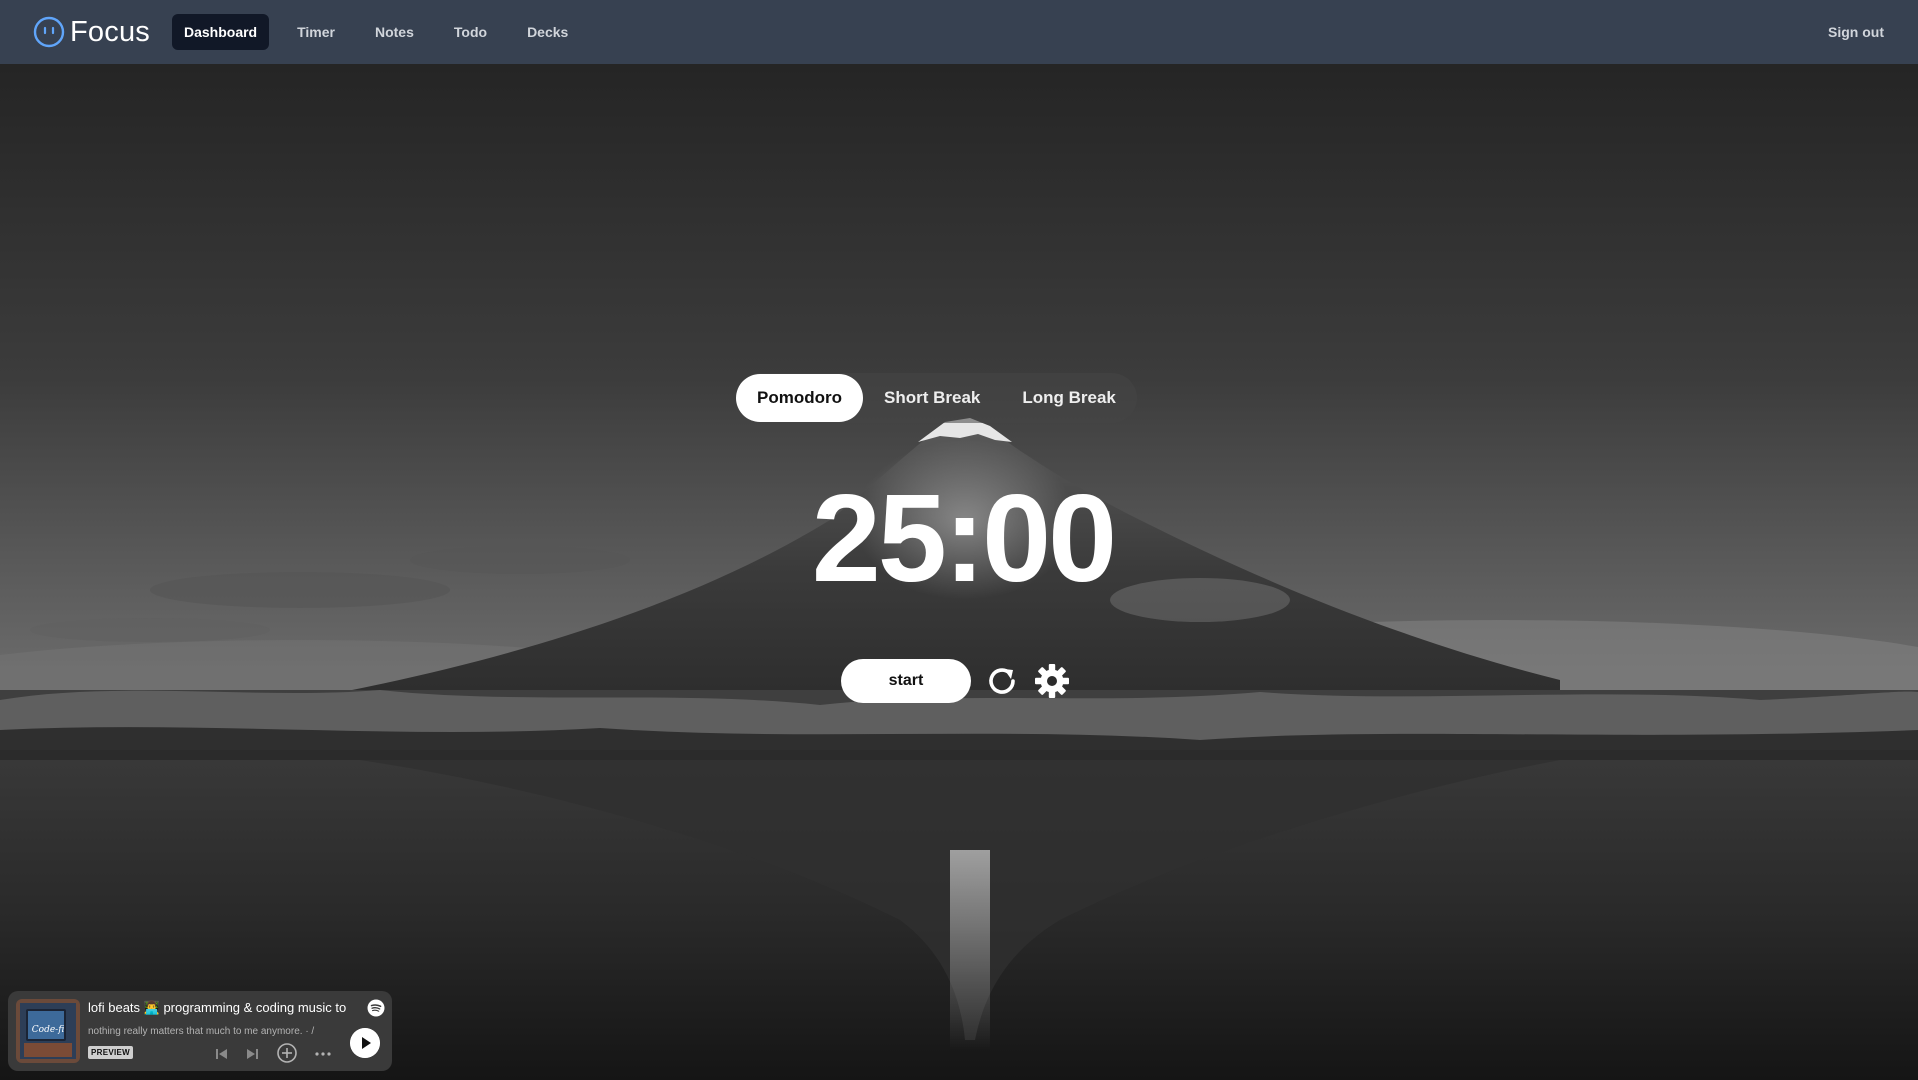 This screenshot has height=1080, width=1918. Describe the element at coordinates (906, 681) in the screenshot. I see `start-button: start` at that location.